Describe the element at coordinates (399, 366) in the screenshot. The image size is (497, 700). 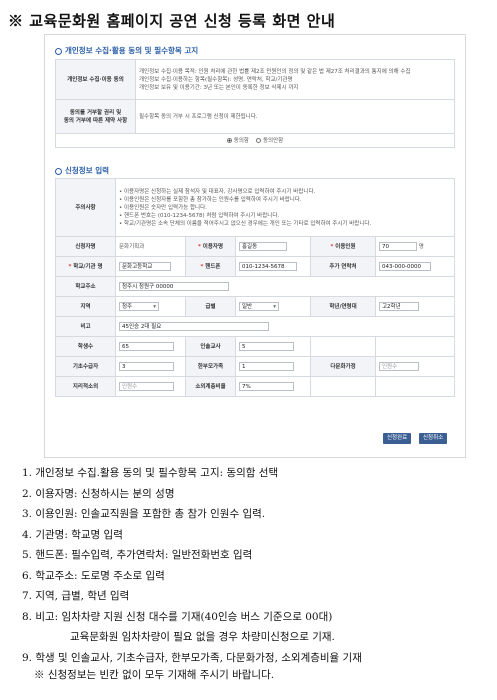
I see `multicultural-input: 인원수` at that location.